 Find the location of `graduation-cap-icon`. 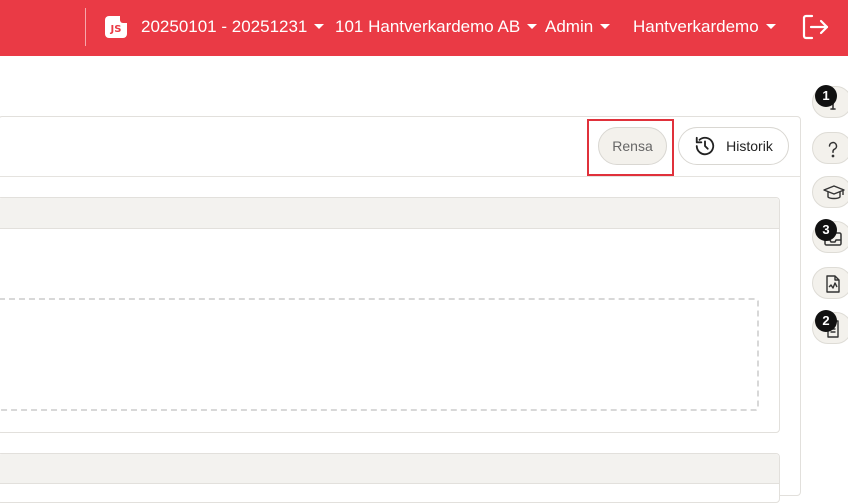

graduation-cap-icon is located at coordinates (834, 192).